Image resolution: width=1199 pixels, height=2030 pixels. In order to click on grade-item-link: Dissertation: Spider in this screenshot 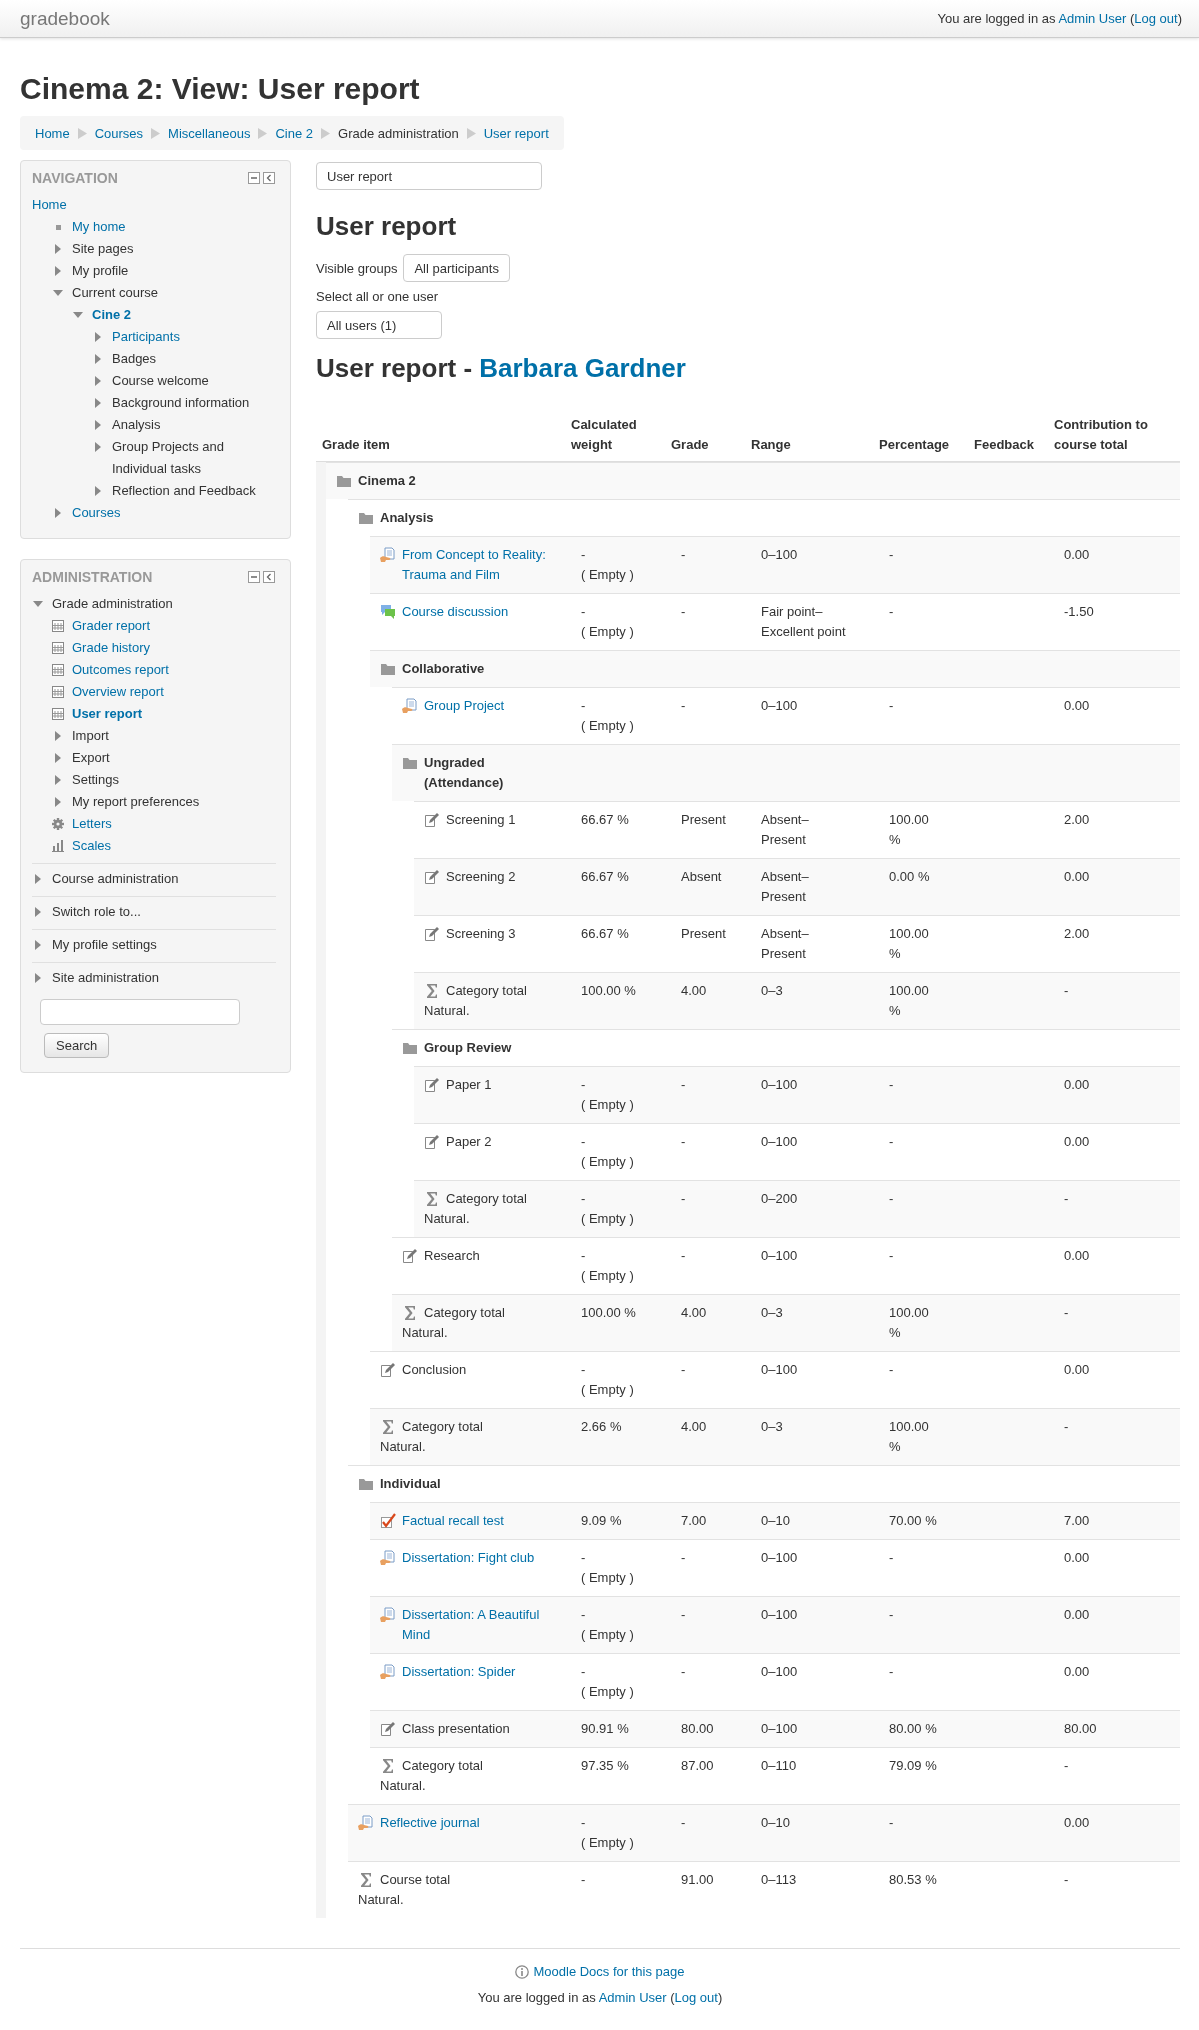, I will do `click(459, 1672)`.